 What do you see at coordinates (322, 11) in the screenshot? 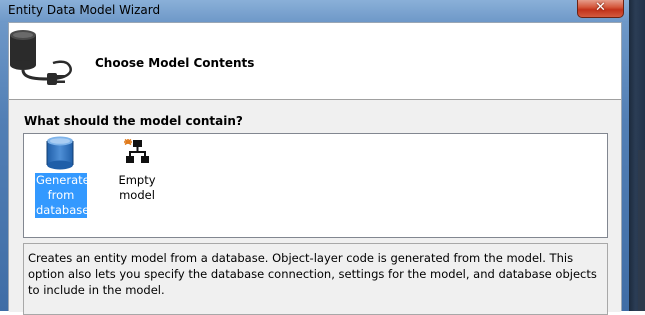
I see `title-bar: Entity Data Model Wizard ✕` at bounding box center [322, 11].